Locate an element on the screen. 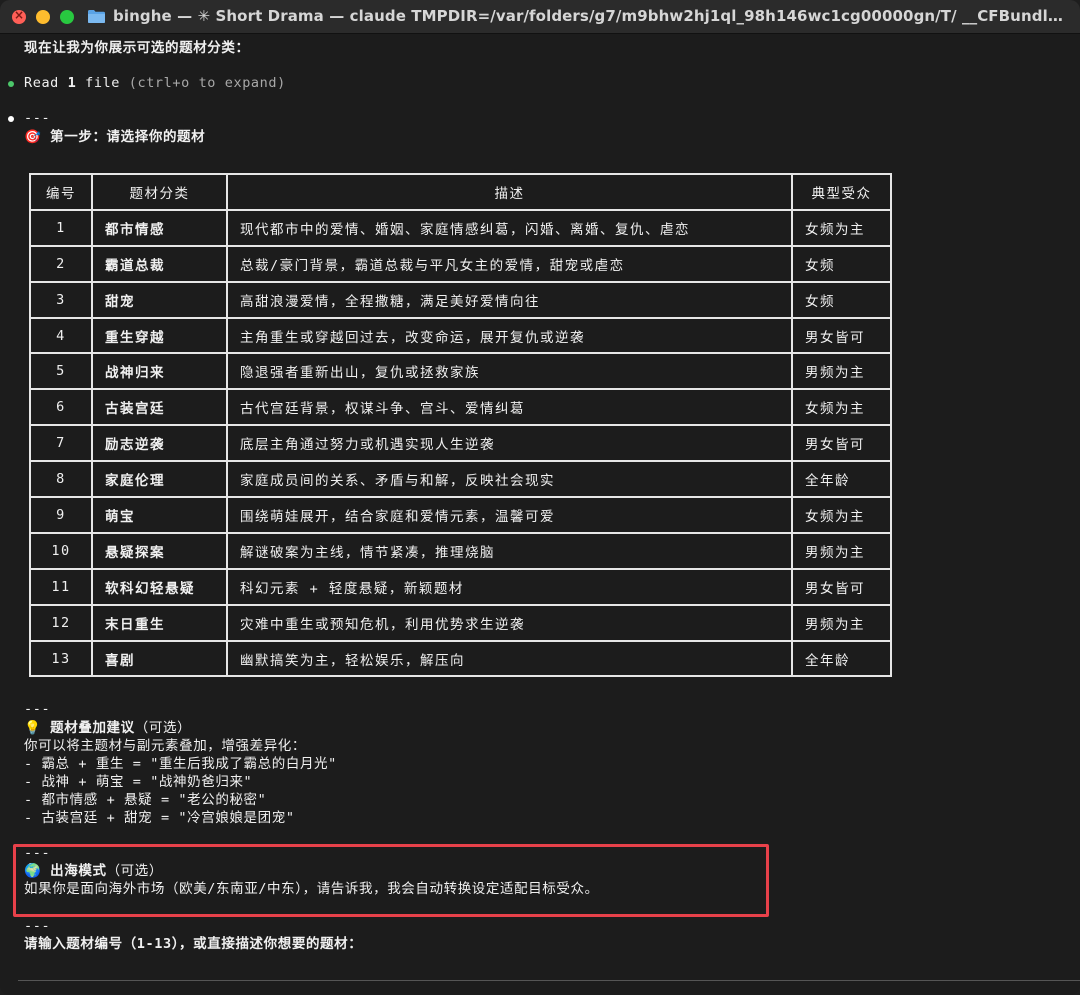 The width and height of the screenshot is (1080, 995). row-category: 软科幻轻悬疑 is located at coordinates (159, 586).